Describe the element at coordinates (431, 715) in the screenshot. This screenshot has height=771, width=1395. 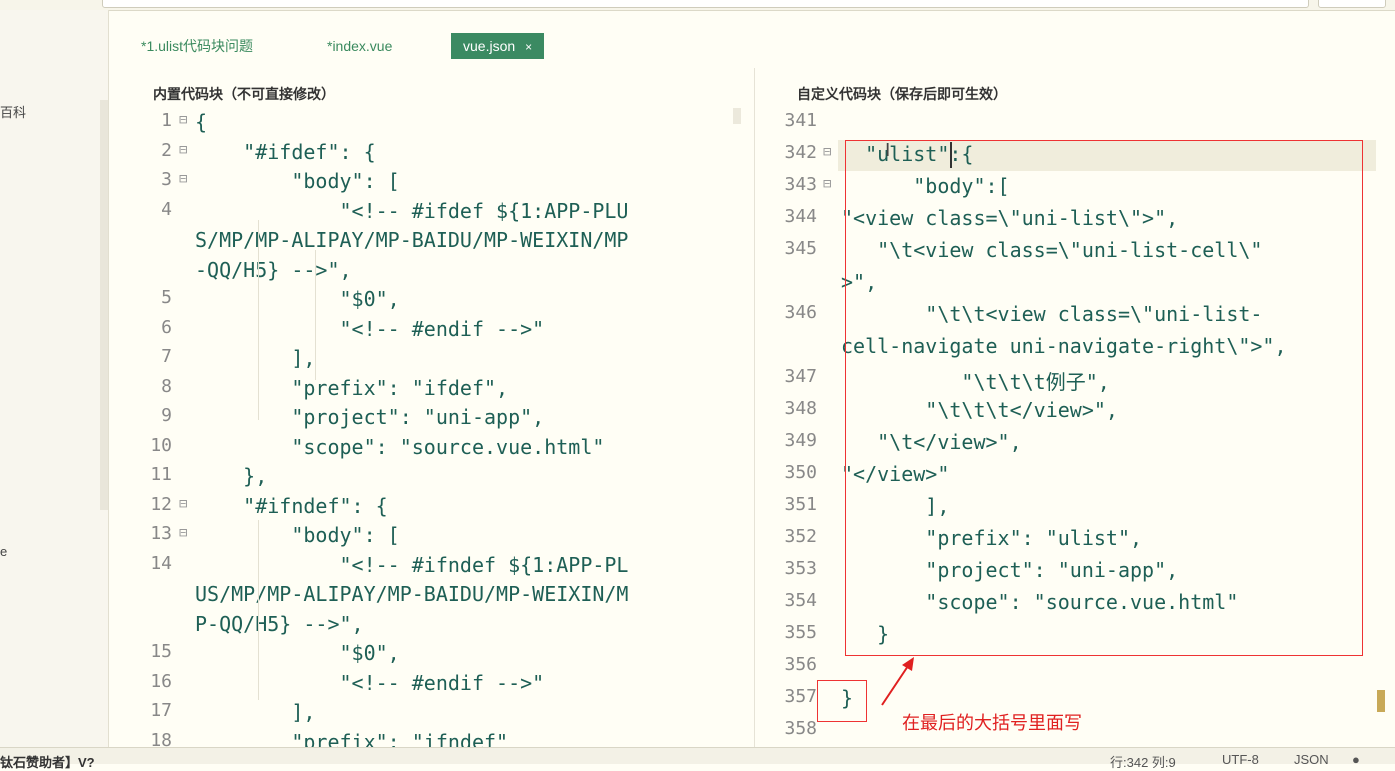
I see `code-line: 17 ],` at that location.